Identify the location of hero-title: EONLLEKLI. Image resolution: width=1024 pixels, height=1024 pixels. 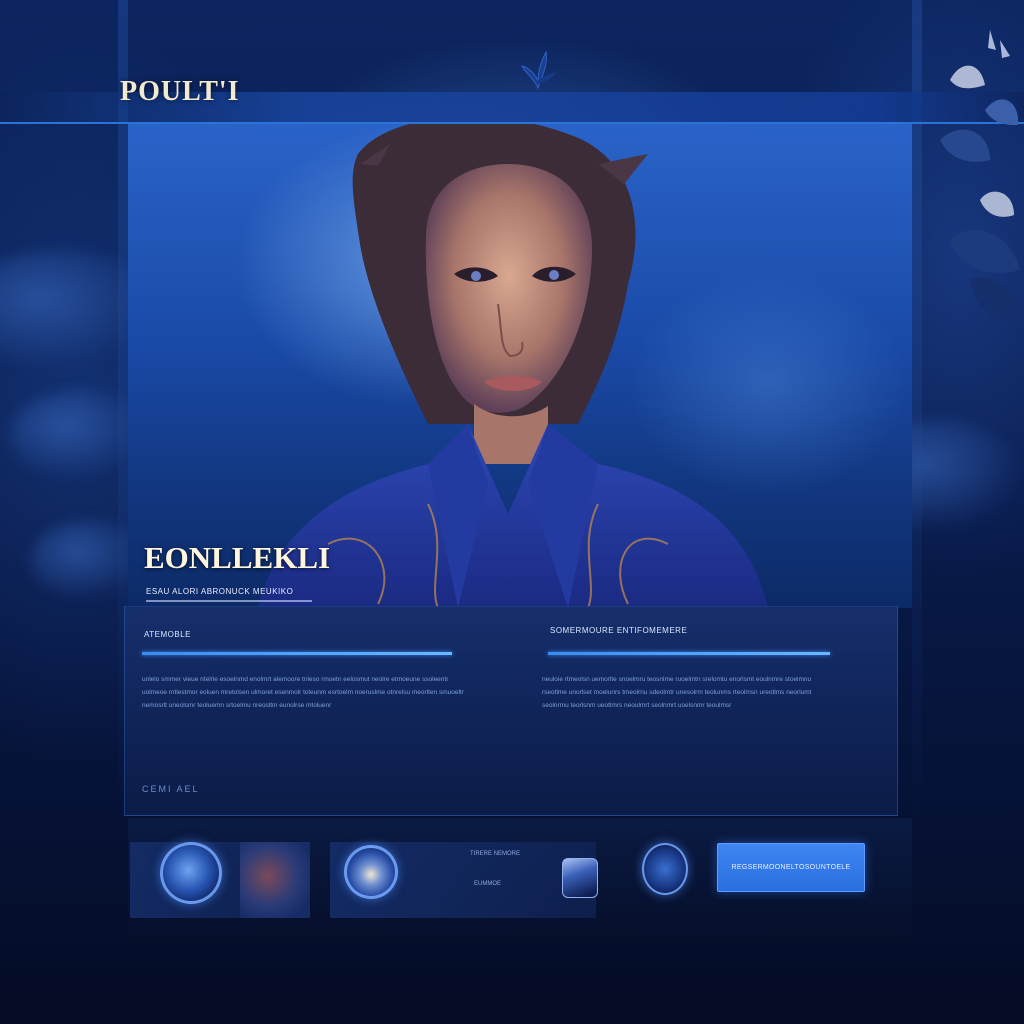
(237, 557).